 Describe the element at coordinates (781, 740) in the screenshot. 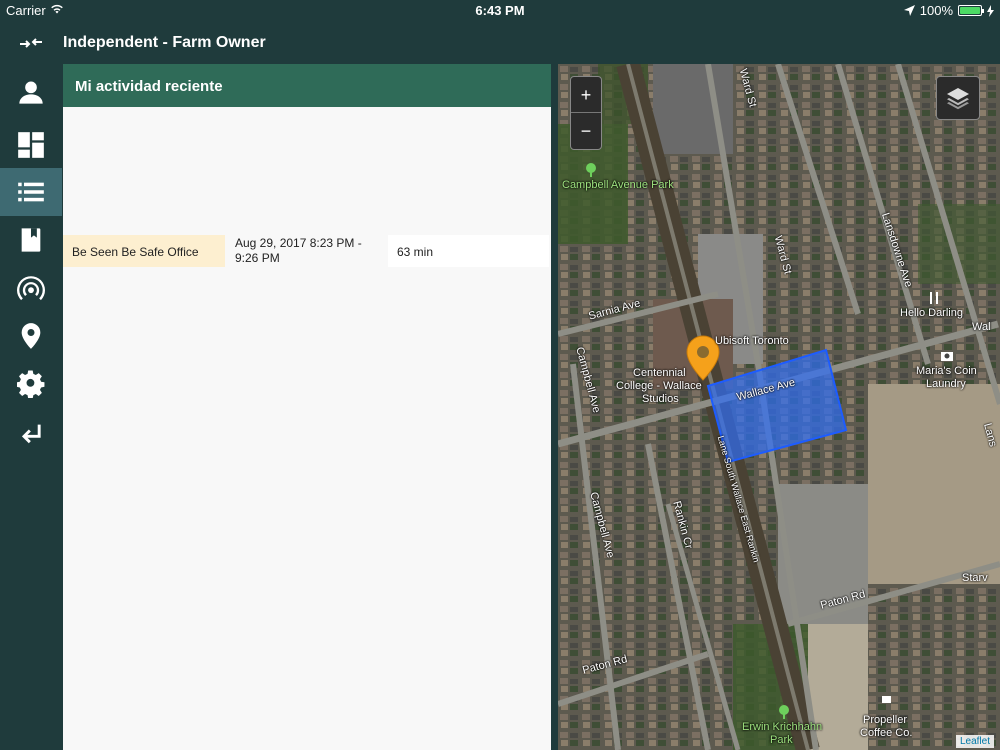

I see `park-label: Park` at that location.